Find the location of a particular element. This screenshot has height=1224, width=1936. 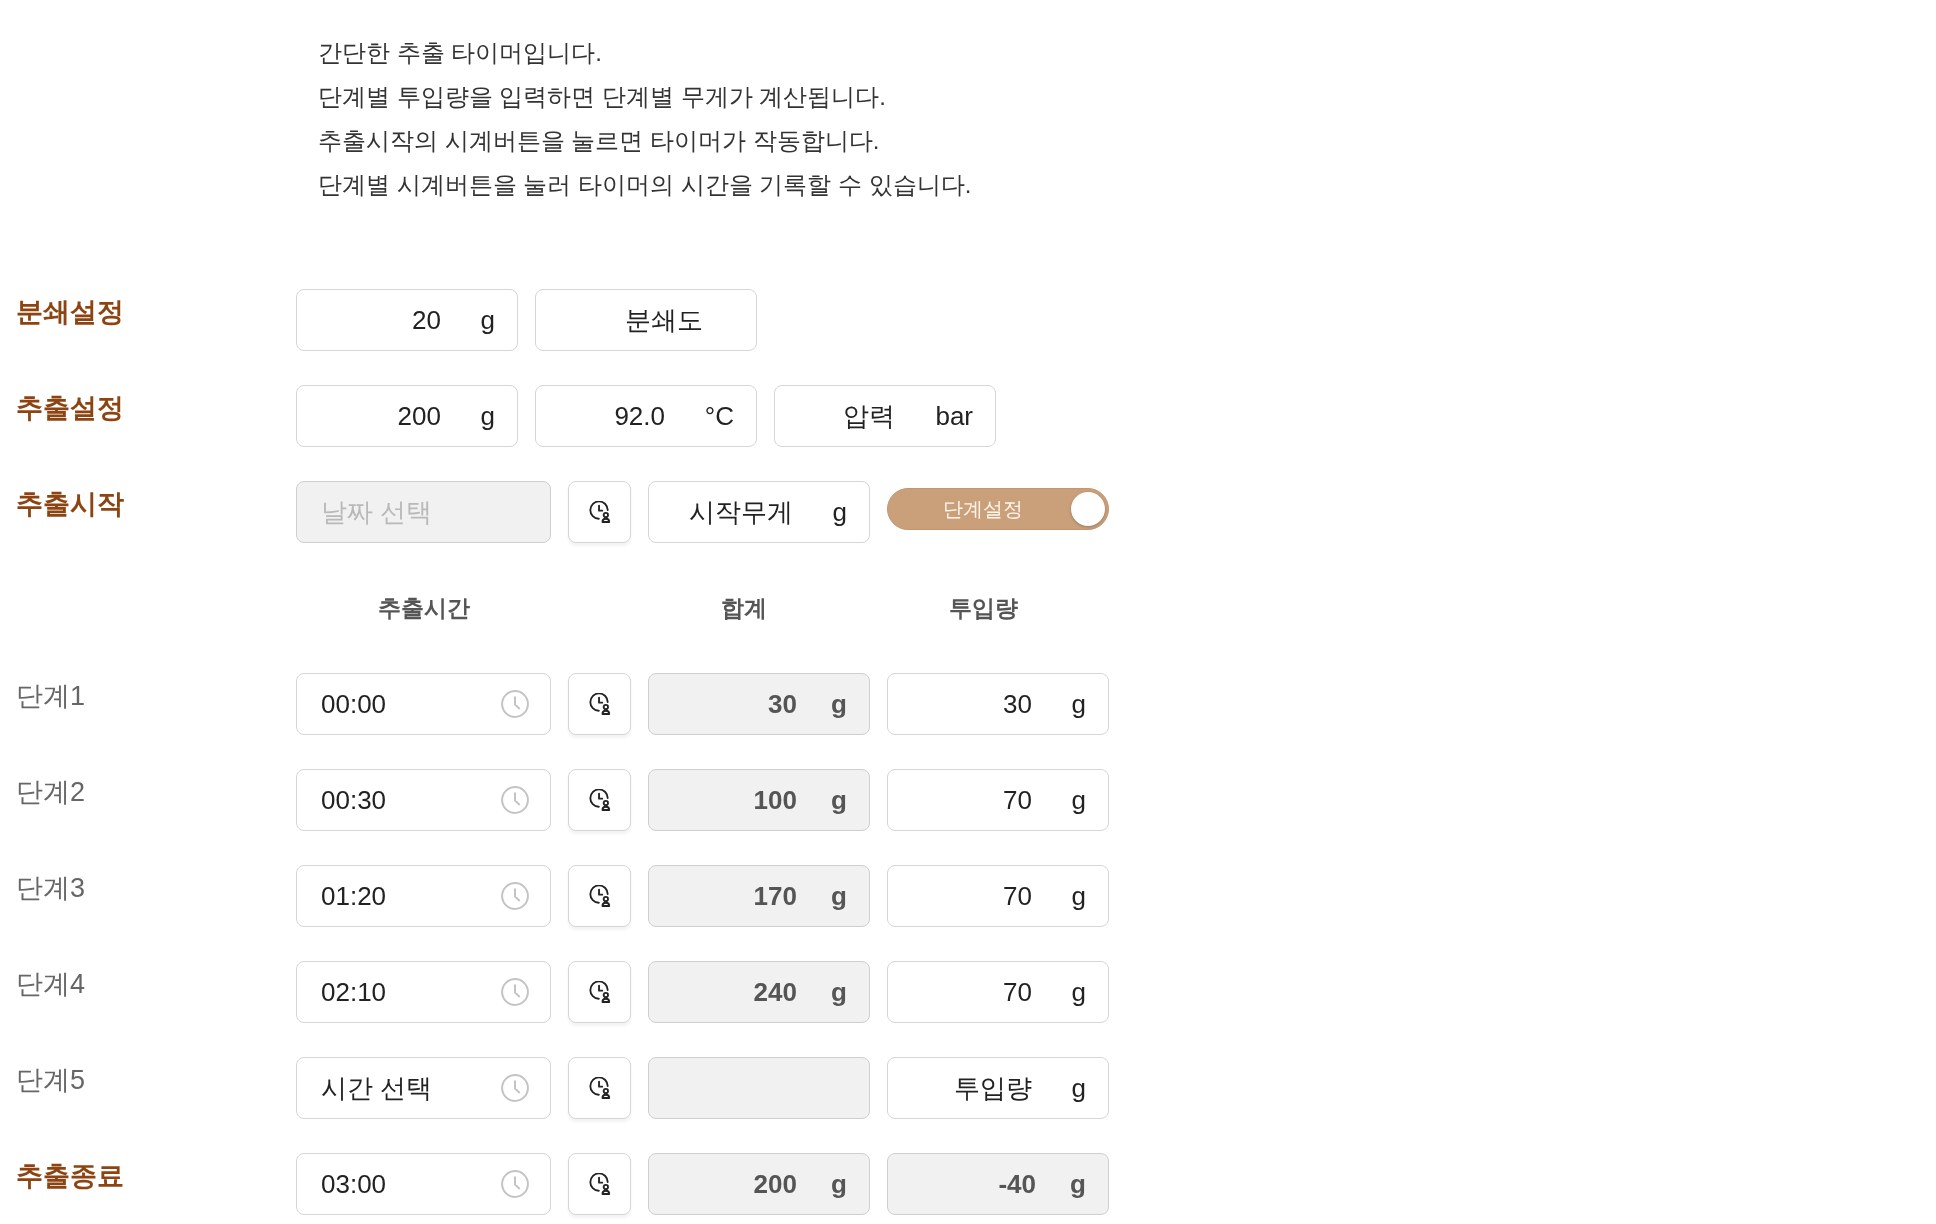

column-header: 추출시간 is located at coordinates (423, 608).